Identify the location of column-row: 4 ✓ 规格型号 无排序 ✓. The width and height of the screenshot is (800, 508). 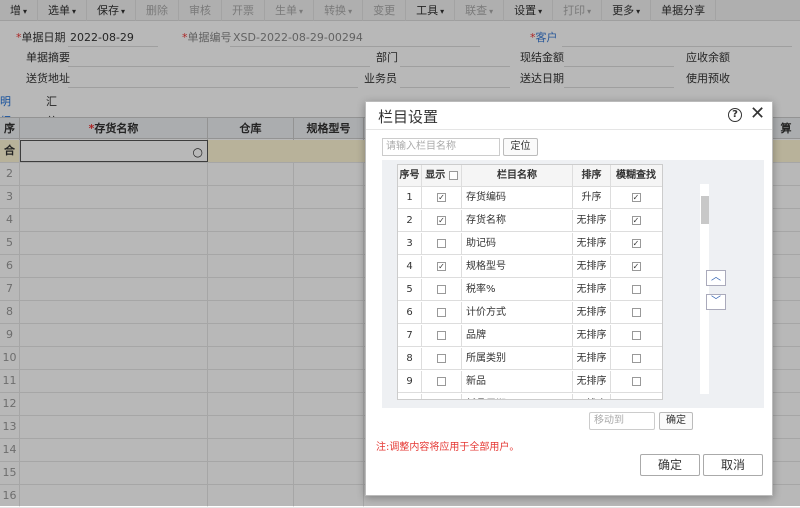
(530, 267).